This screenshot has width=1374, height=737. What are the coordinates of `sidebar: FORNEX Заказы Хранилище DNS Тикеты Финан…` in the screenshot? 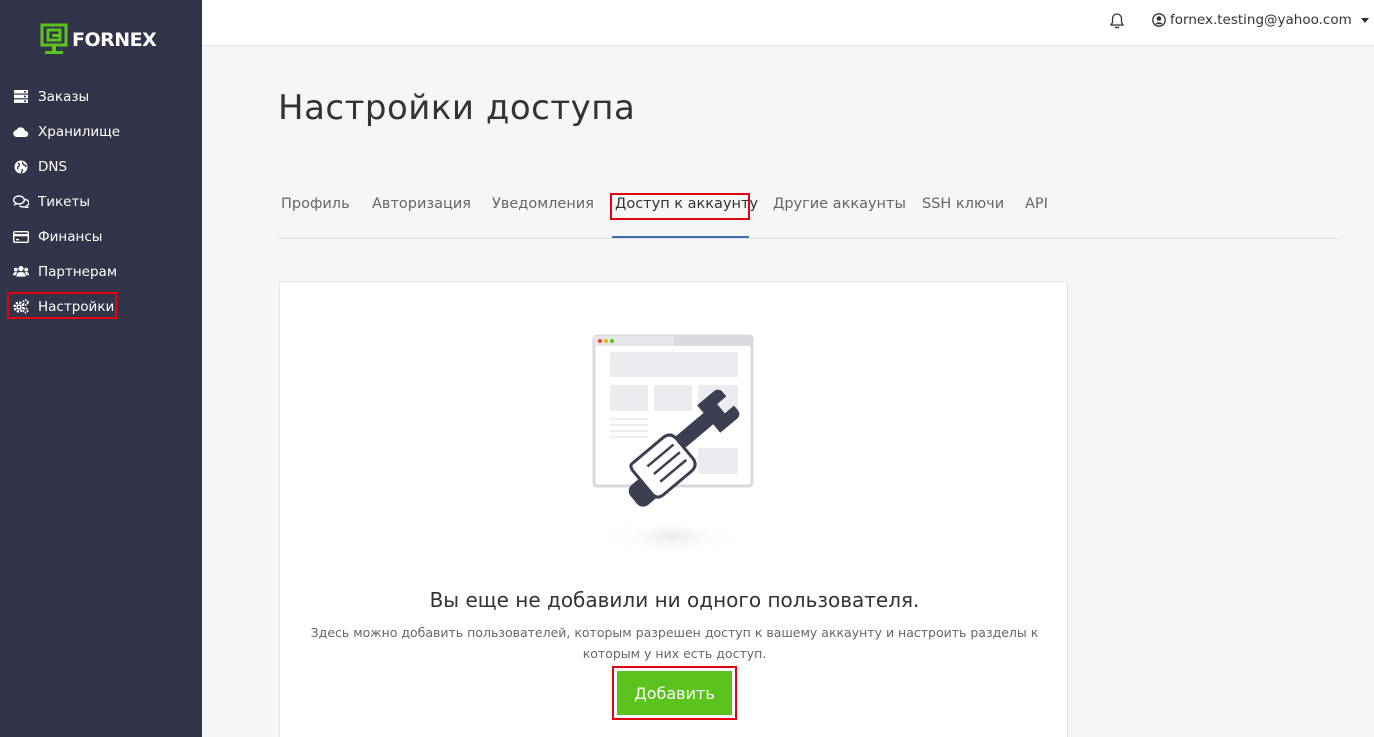 It's located at (101, 368).